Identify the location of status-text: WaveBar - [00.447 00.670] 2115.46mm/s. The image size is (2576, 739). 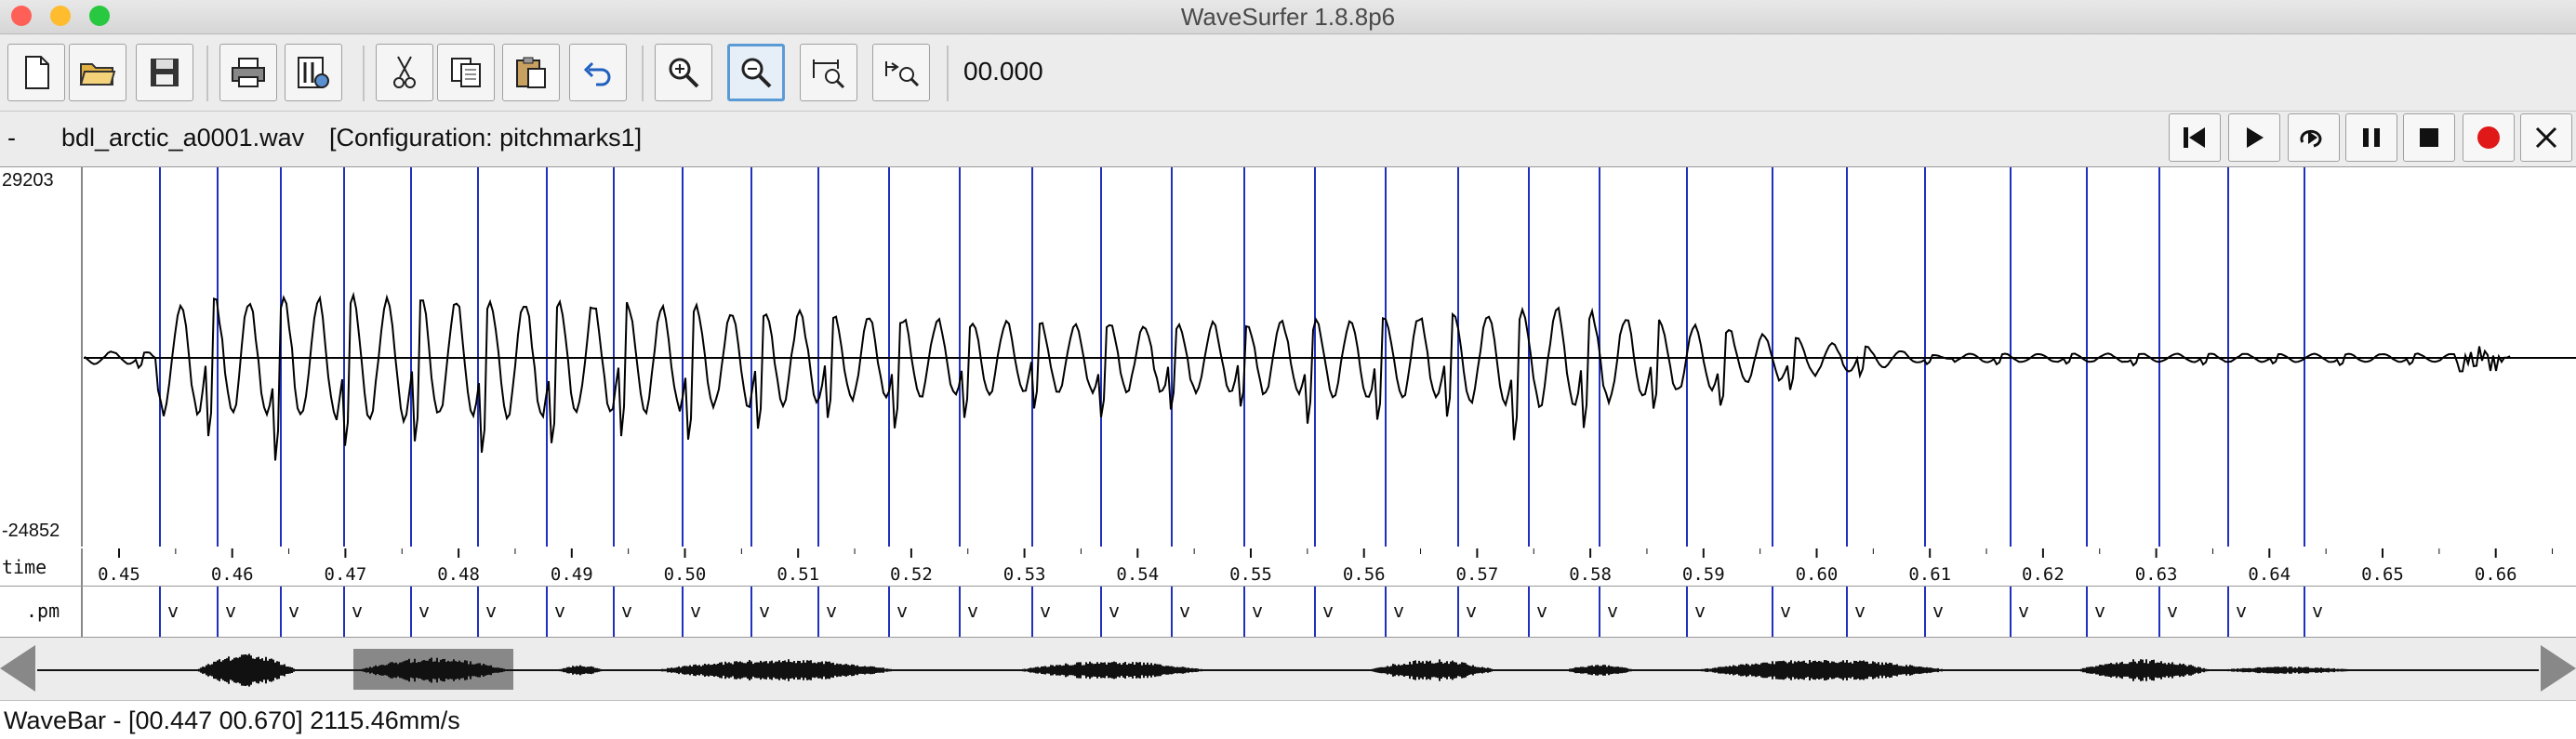
(232, 720).